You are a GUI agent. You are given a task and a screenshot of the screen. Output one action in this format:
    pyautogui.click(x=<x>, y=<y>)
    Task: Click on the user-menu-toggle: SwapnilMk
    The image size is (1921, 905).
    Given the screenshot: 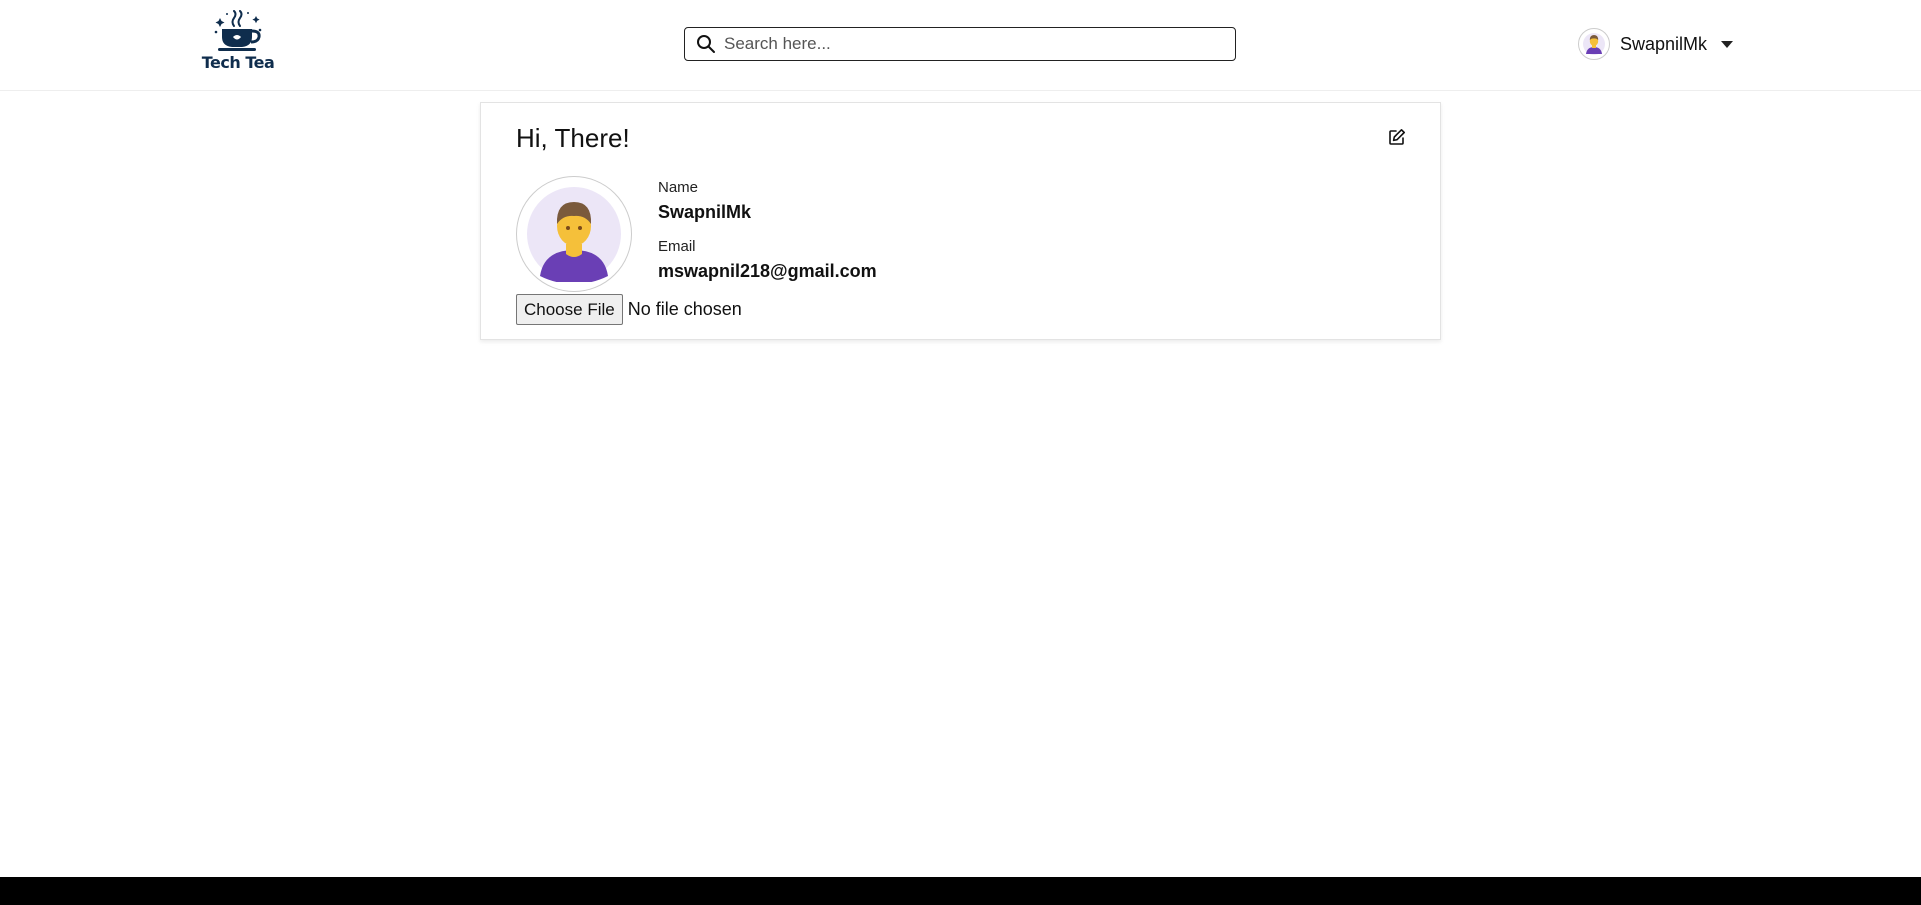 What is the action you would take?
    pyautogui.click(x=1656, y=44)
    